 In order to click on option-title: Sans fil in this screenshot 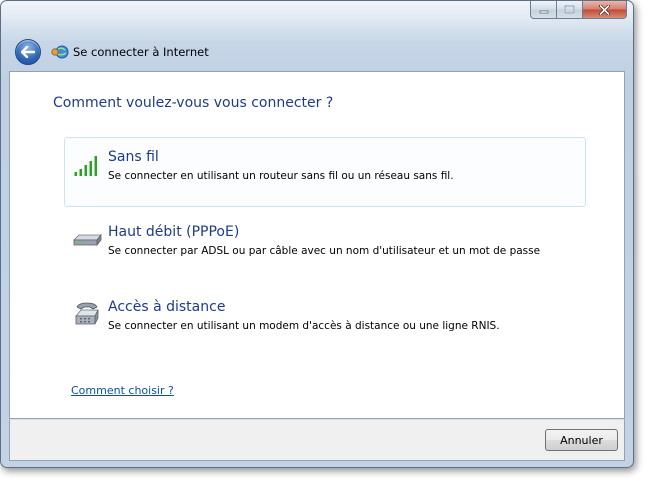, I will do `click(133, 157)`.